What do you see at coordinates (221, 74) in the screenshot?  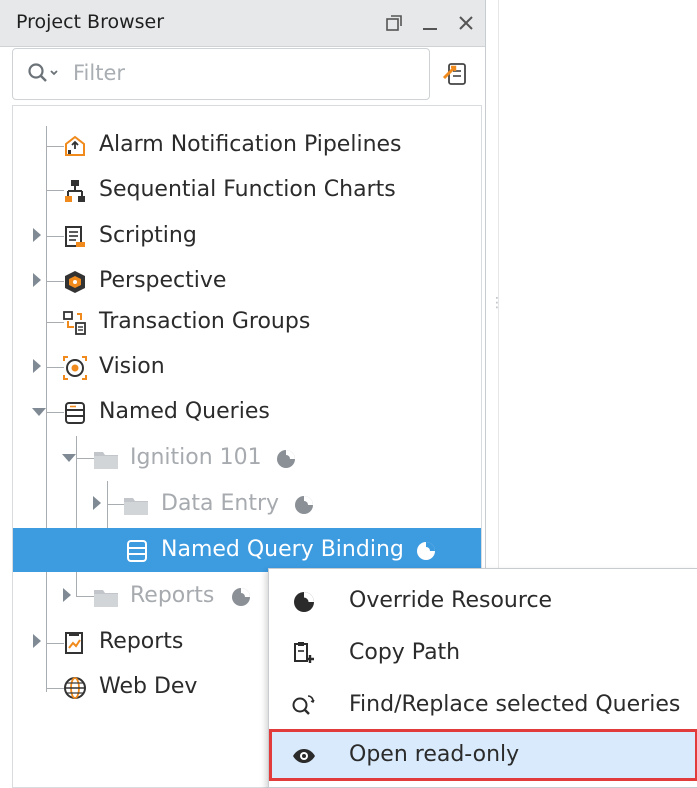 I see `filter-input: Filter` at bounding box center [221, 74].